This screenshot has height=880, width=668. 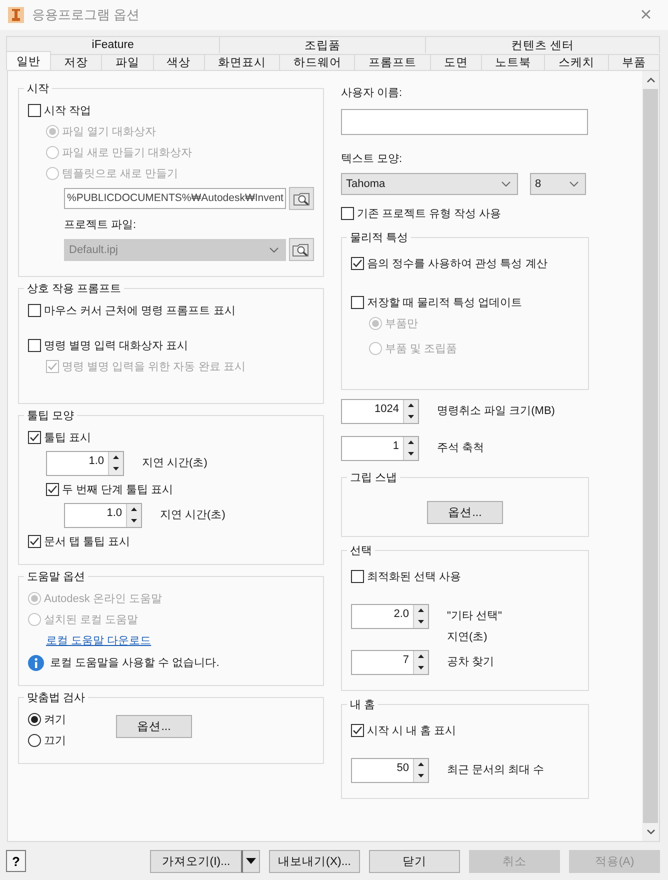 What do you see at coordinates (16, 15) in the screenshot?
I see `app-icon` at bounding box center [16, 15].